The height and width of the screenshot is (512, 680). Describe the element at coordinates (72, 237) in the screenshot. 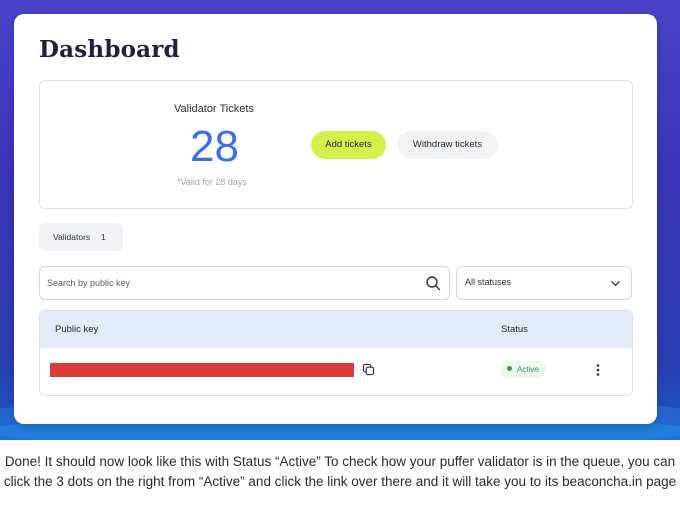

I see `tab-validators-label: Validators` at that location.